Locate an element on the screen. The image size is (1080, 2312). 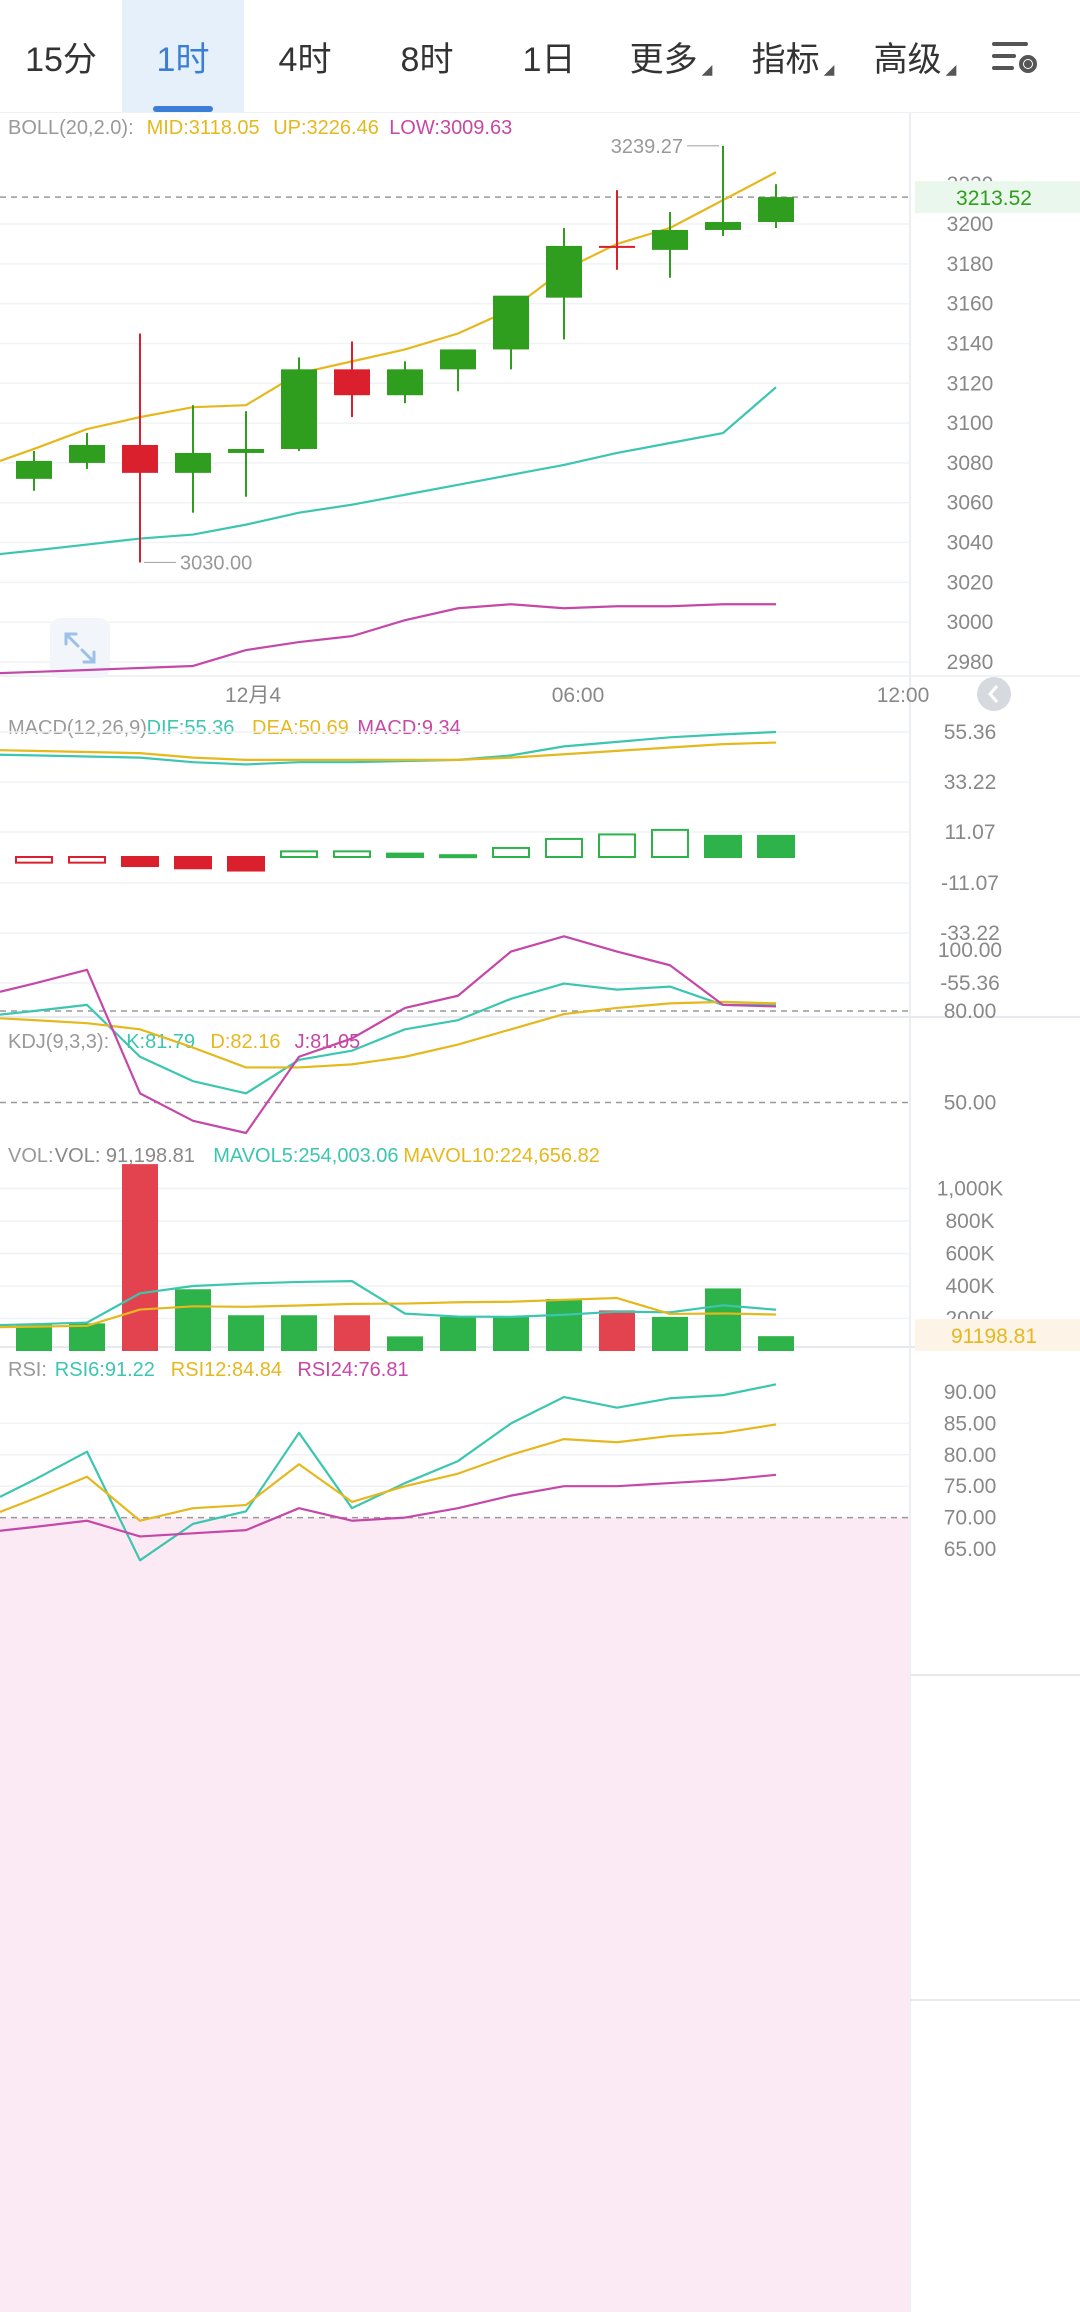
annotation-label: 3030.00 is located at coordinates (216, 563).